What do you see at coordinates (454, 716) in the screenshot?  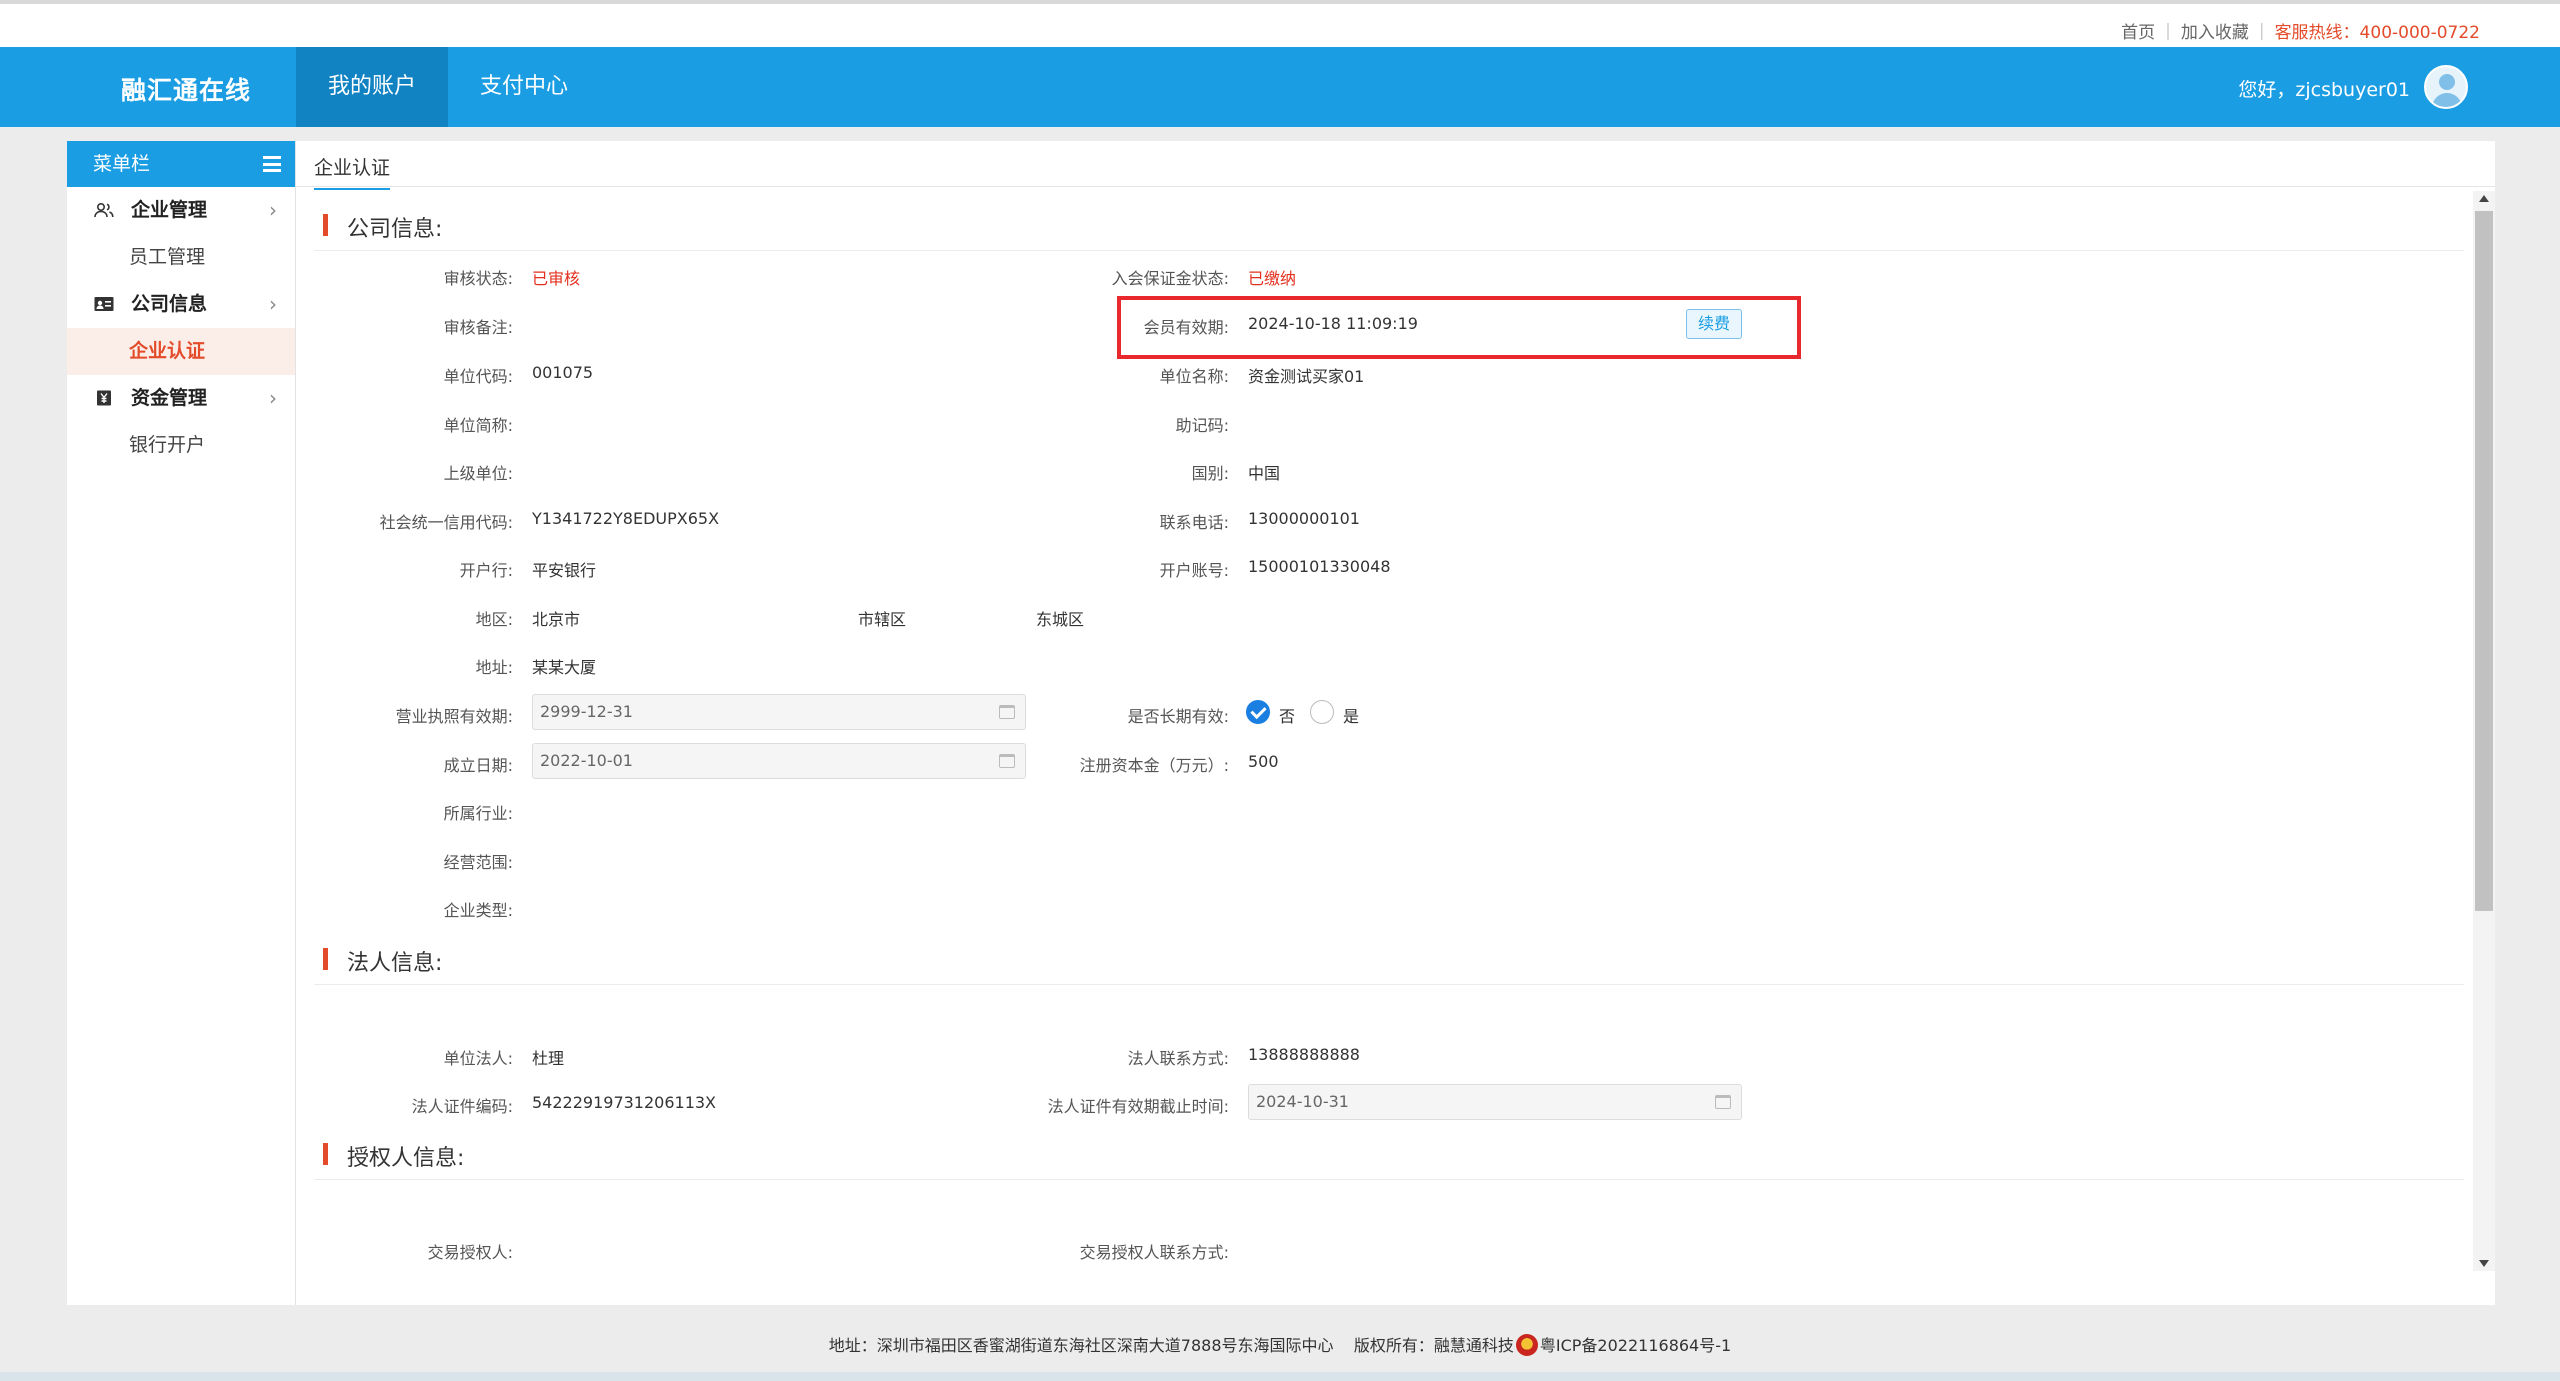 I see `license-expiry-label: 营业执照有效期:` at bounding box center [454, 716].